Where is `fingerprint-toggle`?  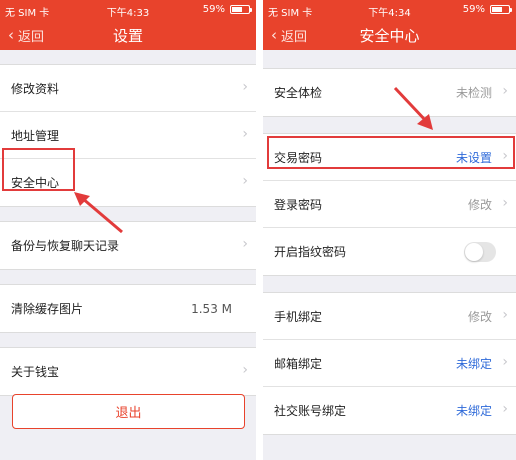
fingerprint-toggle is located at coordinates (480, 251).